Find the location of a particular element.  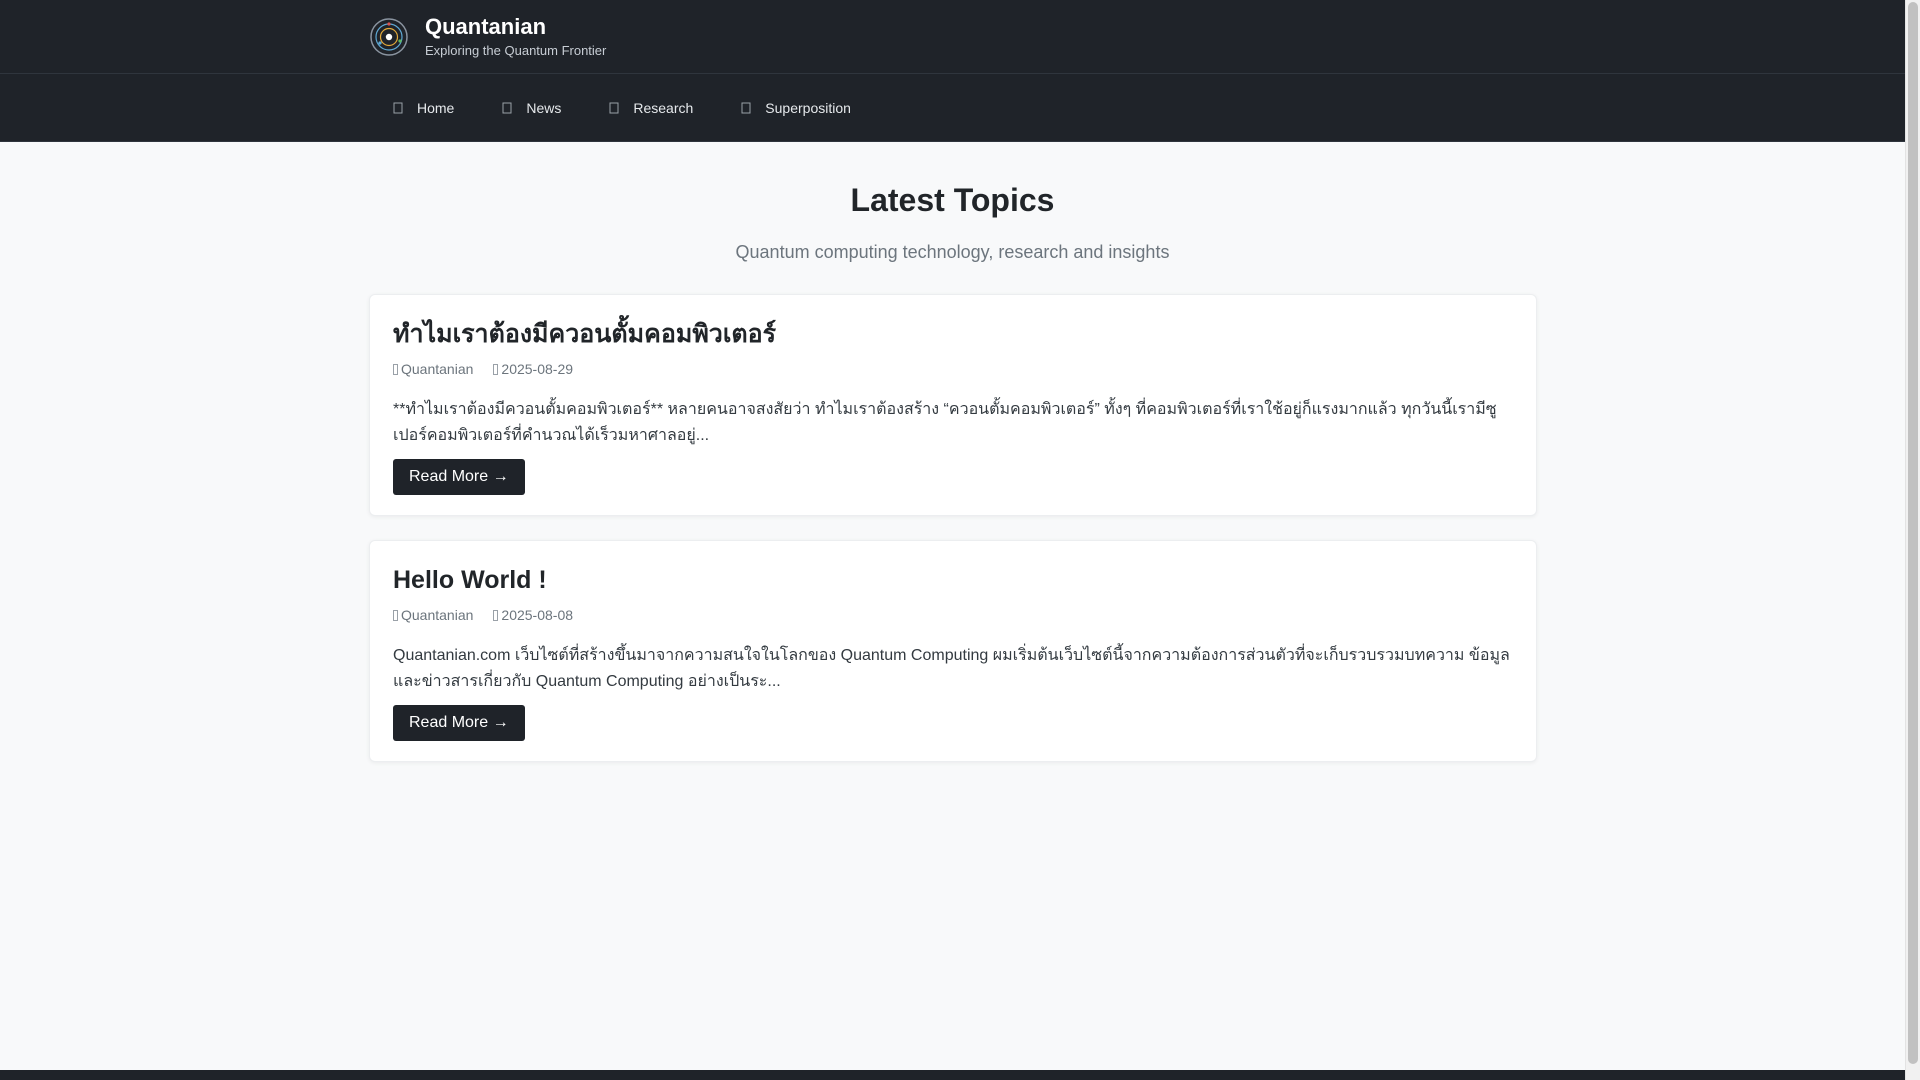

post-date-value: 2025-08-29 is located at coordinates (537, 369).